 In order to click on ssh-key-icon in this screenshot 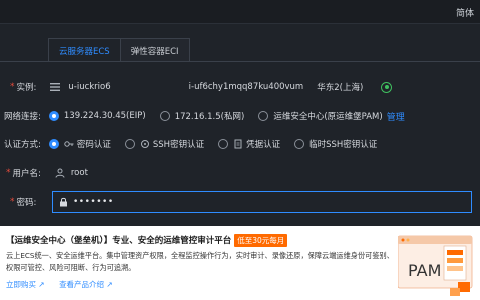, I will do `click(144, 144)`.